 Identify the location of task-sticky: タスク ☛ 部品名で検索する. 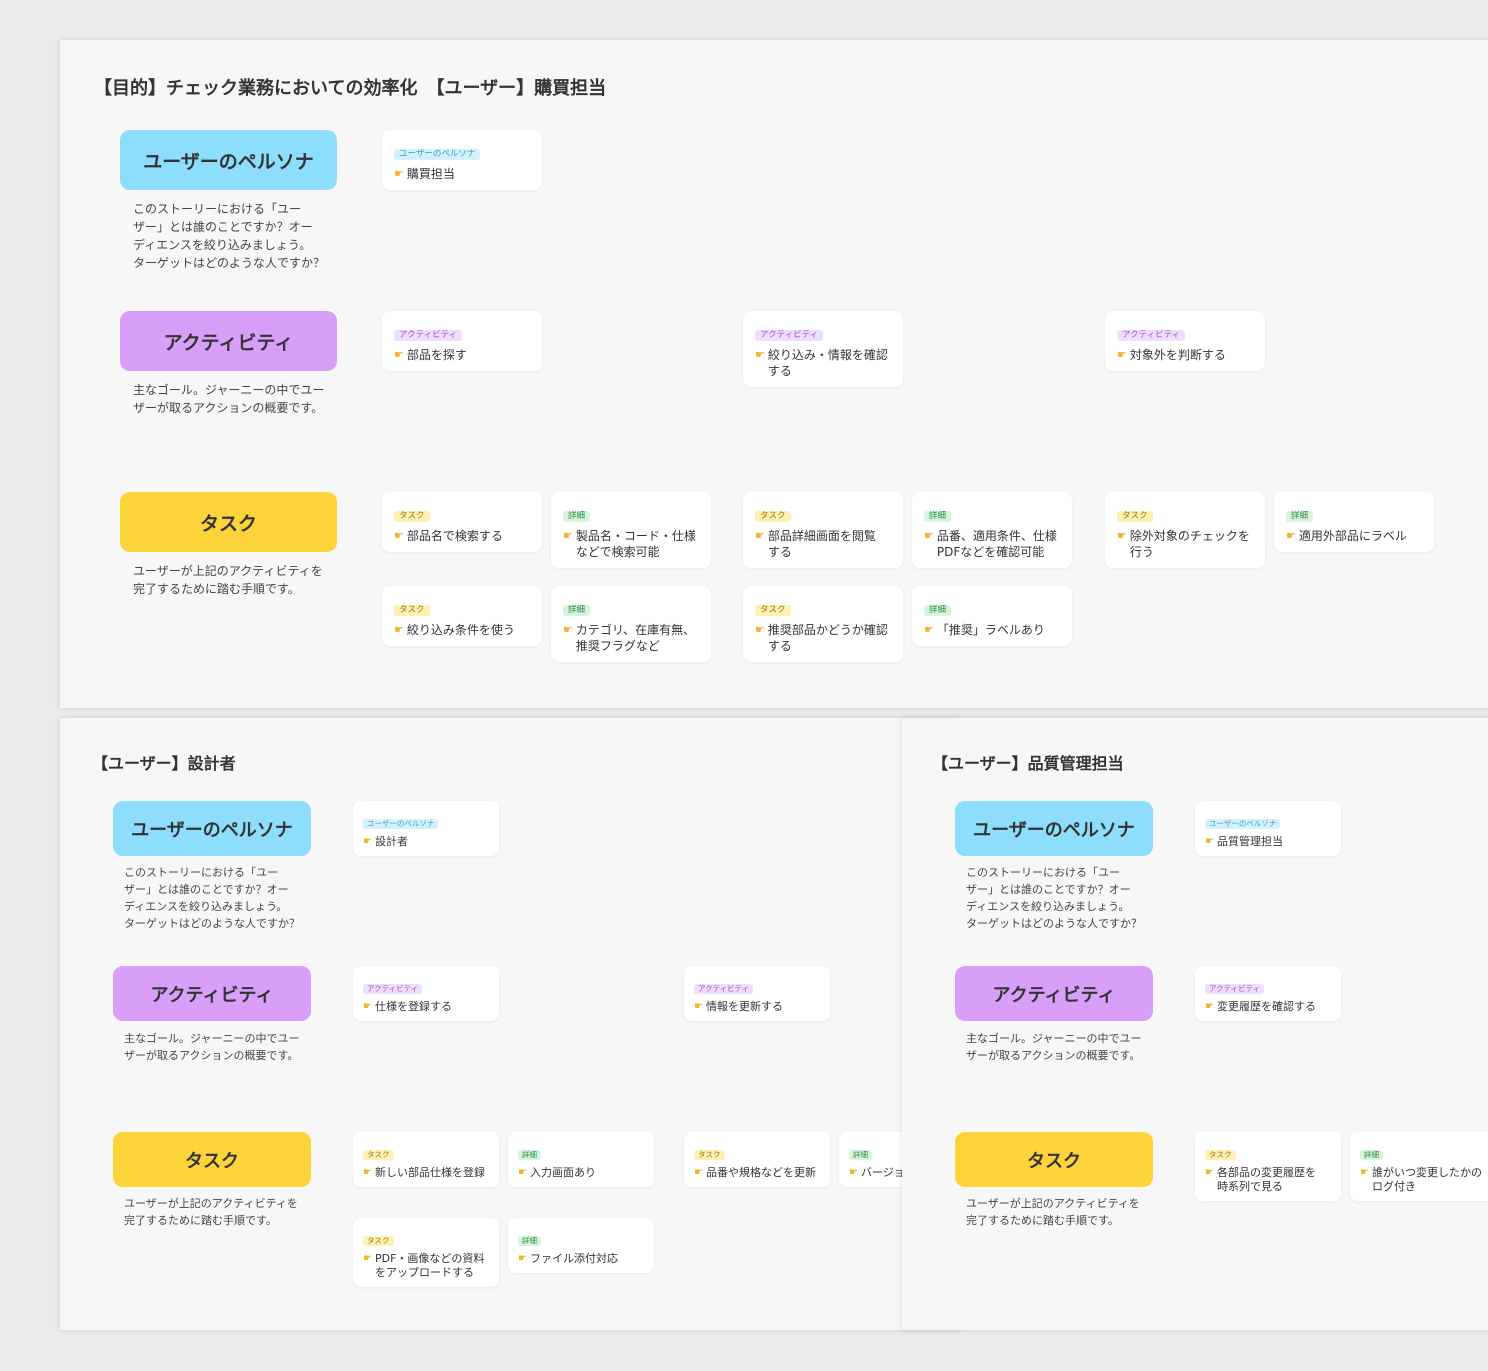
(462, 522).